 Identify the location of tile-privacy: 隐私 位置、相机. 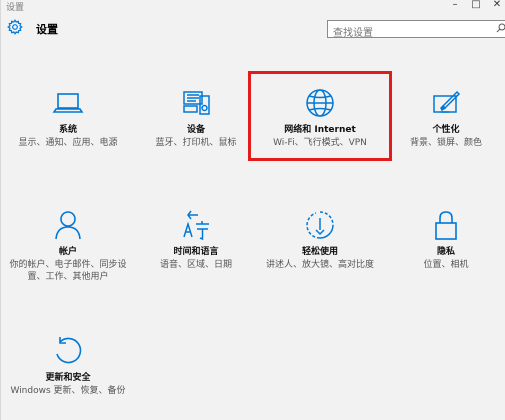
(444, 239).